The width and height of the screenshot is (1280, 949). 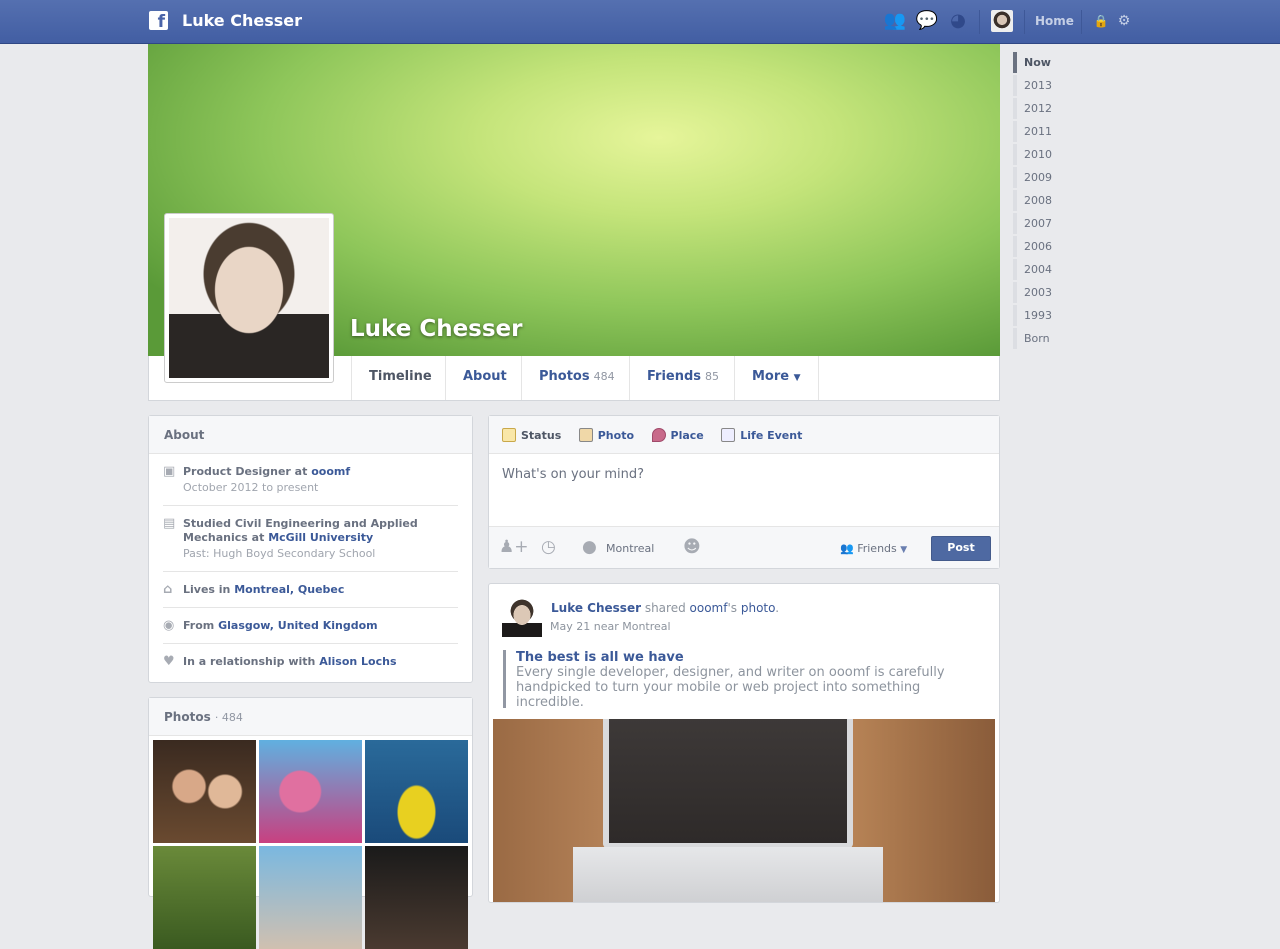 I want to click on timeline-year-2007: 2007, so click(x=1032, y=223).